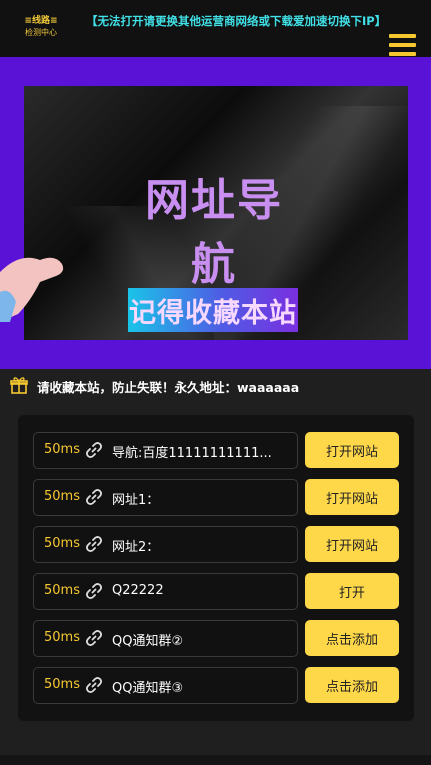 The height and width of the screenshot is (765, 431). Describe the element at coordinates (165, 591) in the screenshot. I see `site-row: 50ms Q22222` at that location.